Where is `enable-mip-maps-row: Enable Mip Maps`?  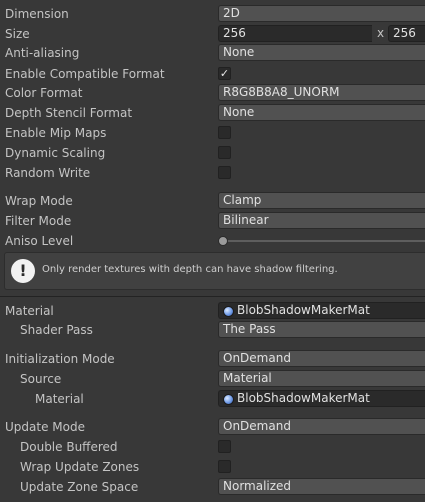 enable-mip-maps-row: Enable Mip Maps is located at coordinates (212, 133).